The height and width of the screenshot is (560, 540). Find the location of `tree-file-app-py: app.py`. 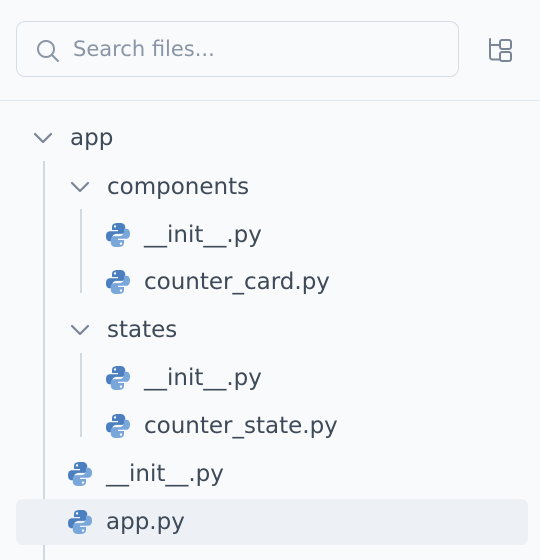

tree-file-app-py: app.py is located at coordinates (272, 522).